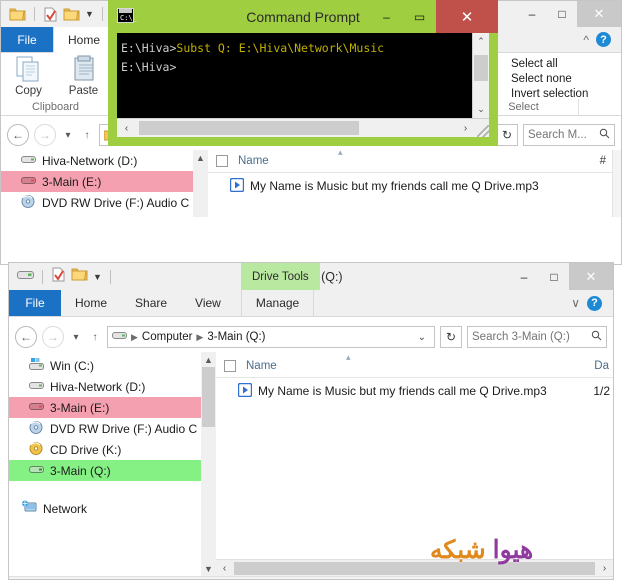  I want to click on chevron-down-icon: ⌄, so click(422, 337).